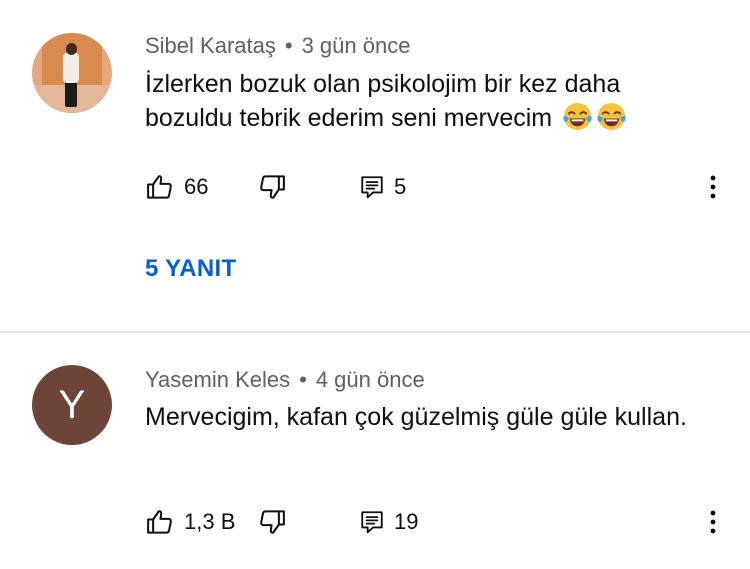  I want to click on reply-count: 19, so click(406, 521).